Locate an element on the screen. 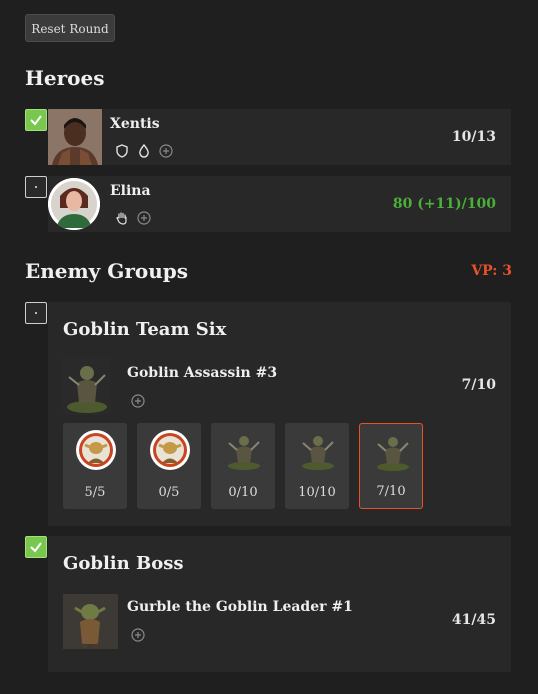  member-hp: 0/5 is located at coordinates (169, 492).